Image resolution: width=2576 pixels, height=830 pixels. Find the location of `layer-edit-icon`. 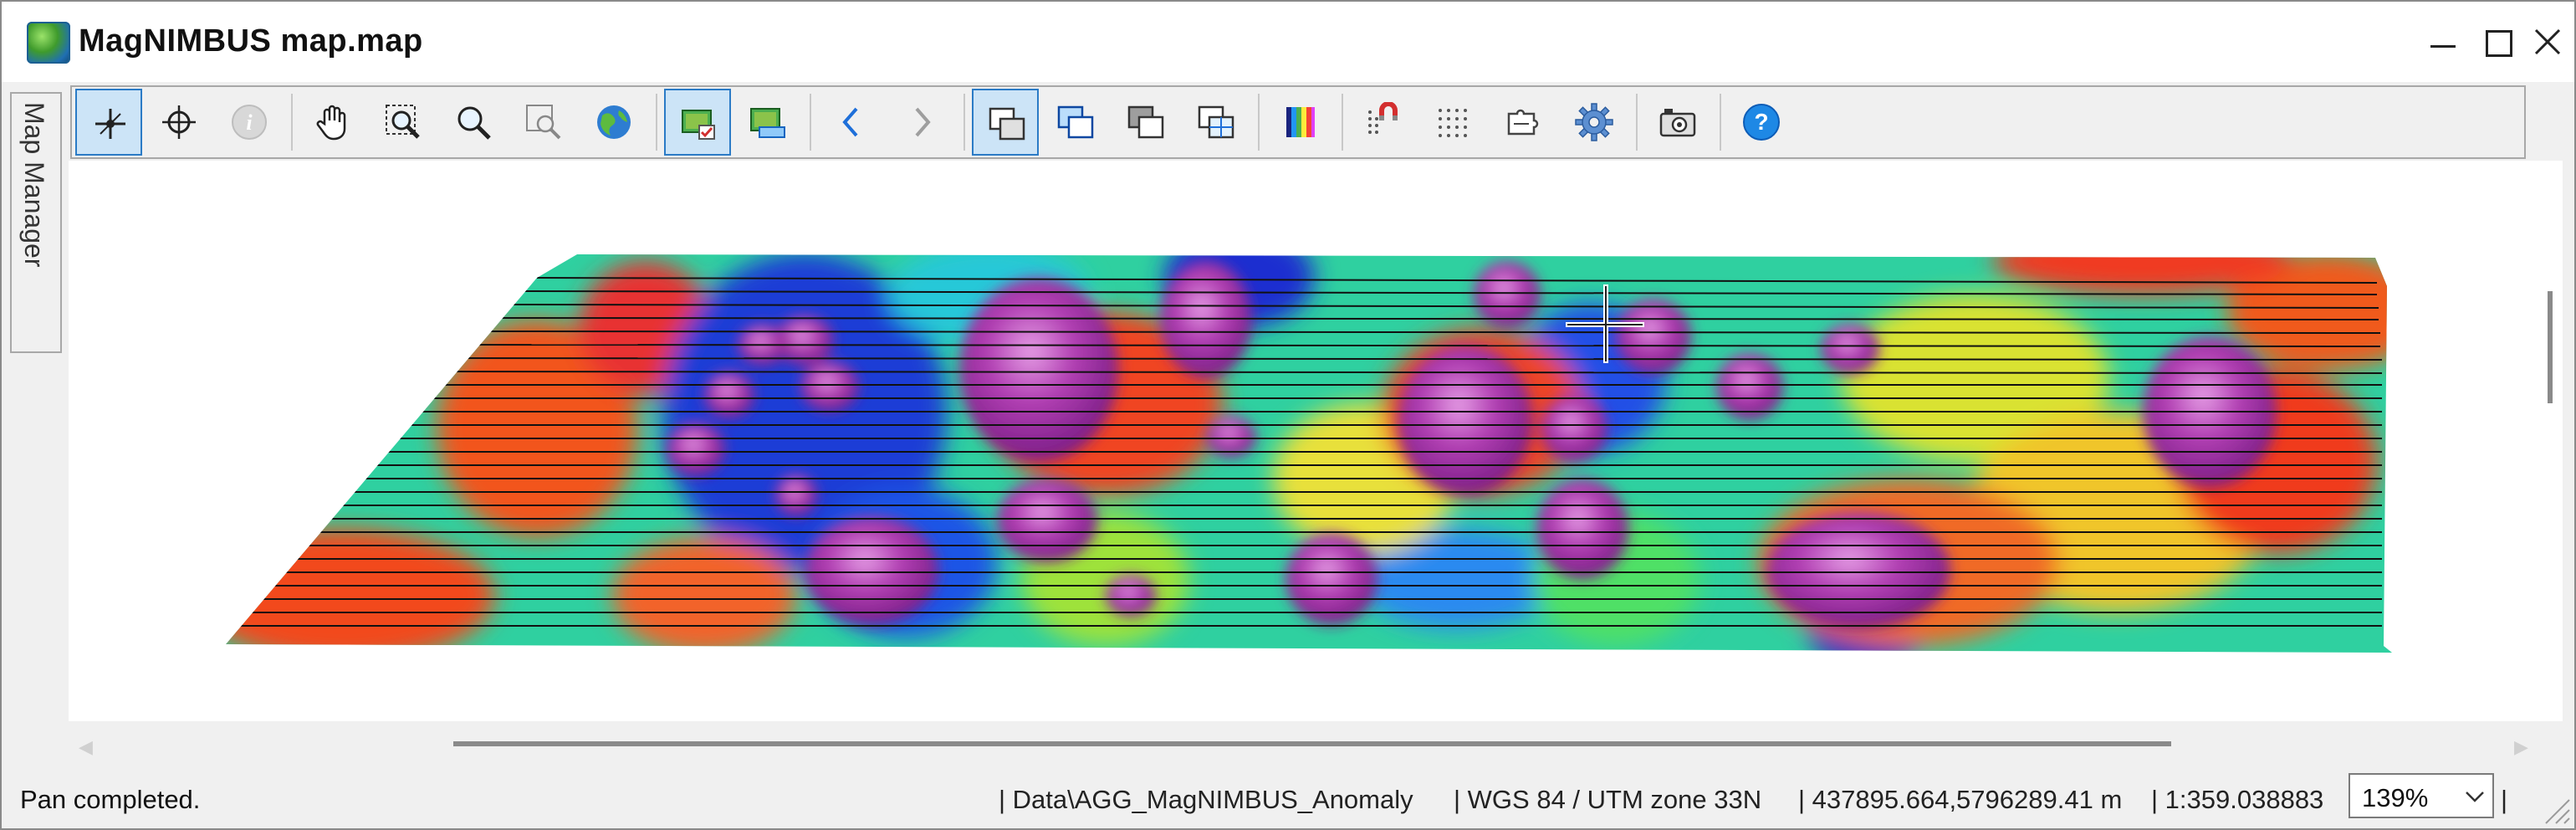

layer-edit-icon is located at coordinates (767, 123).